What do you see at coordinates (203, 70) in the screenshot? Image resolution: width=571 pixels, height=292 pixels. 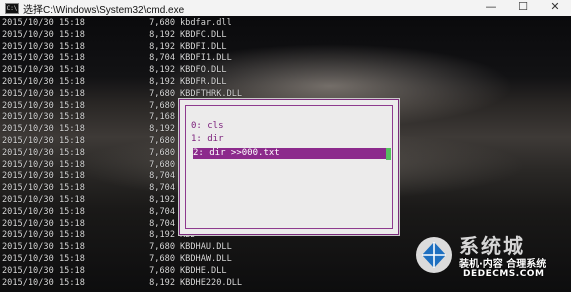 I see `line-filename: KBDFO.DLL` at bounding box center [203, 70].